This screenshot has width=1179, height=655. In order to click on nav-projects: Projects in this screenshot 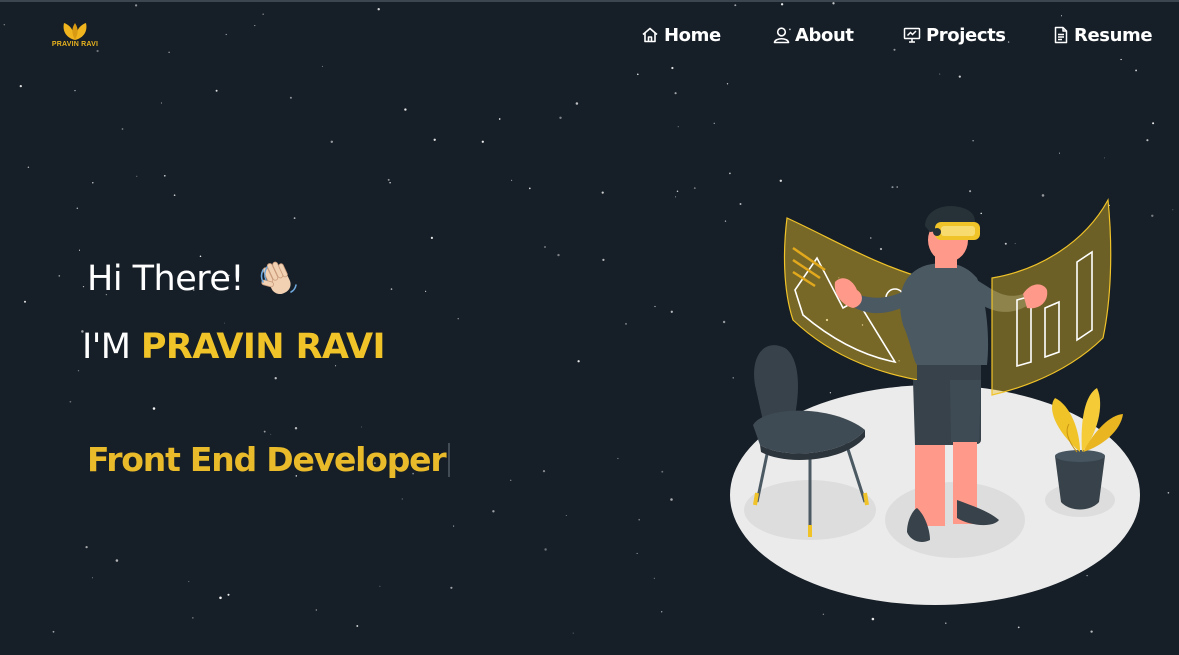, I will do `click(954, 35)`.